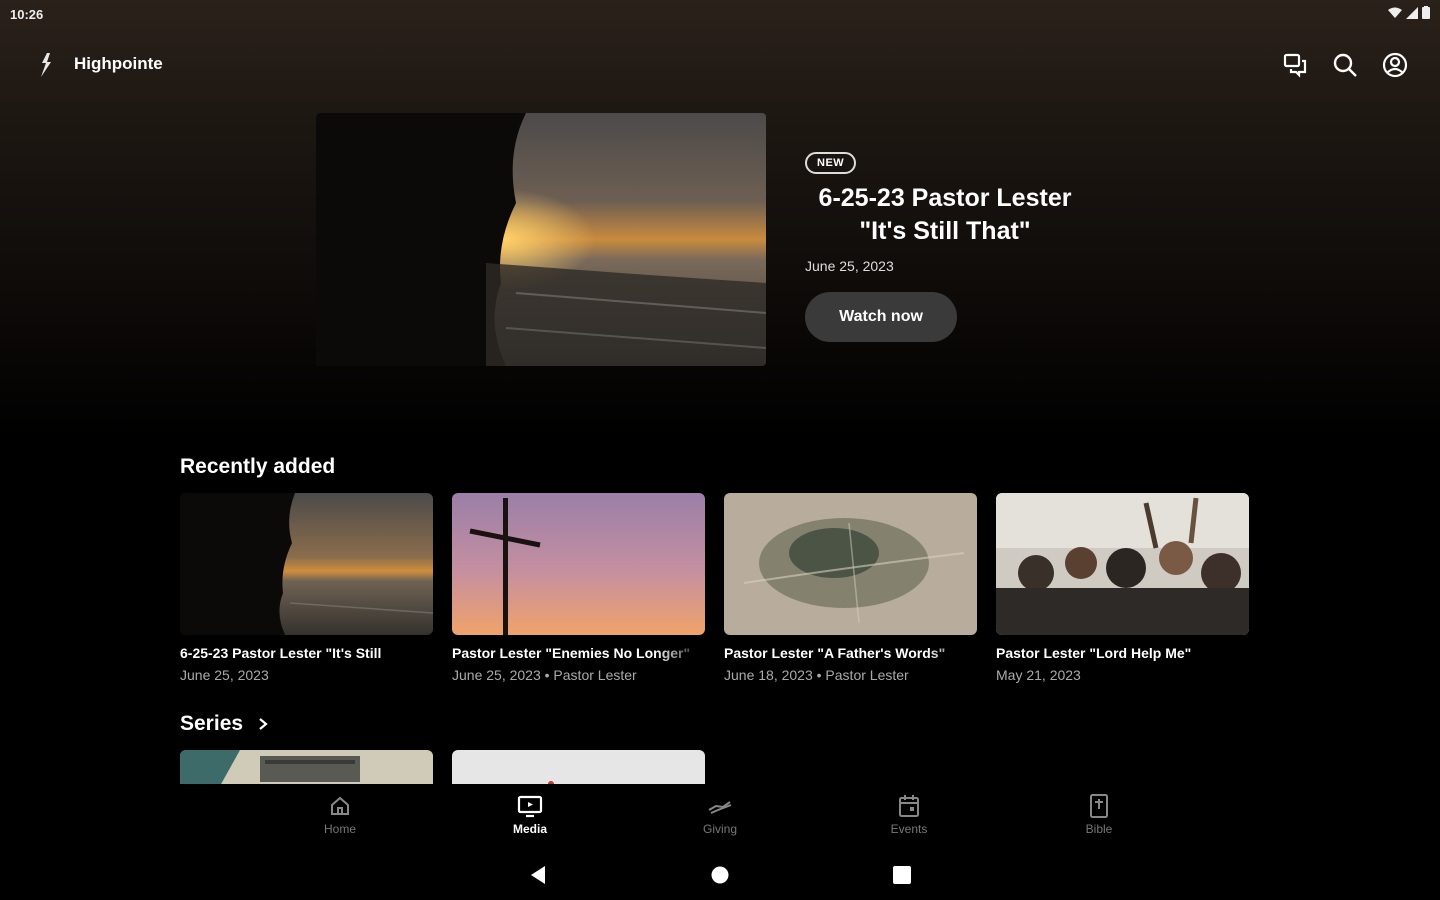  Describe the element at coordinates (339, 829) in the screenshot. I see `nav-label: Home` at that location.